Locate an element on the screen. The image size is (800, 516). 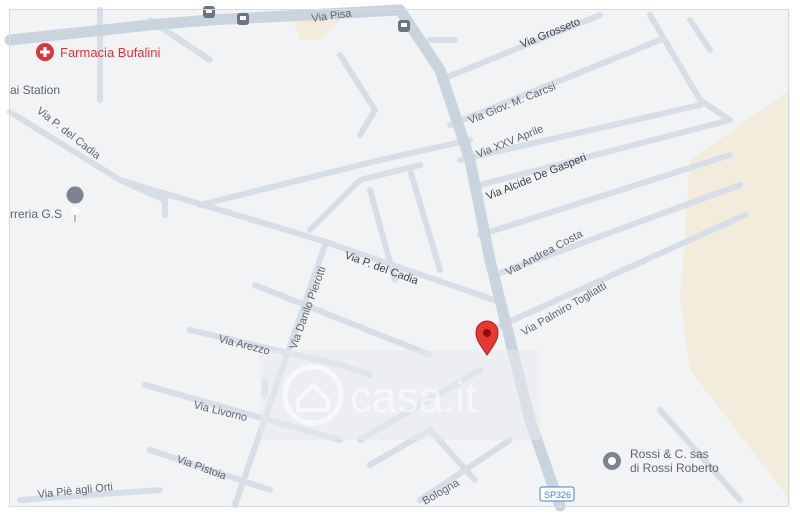
watermark-text: casa.it is located at coordinates (413, 397).